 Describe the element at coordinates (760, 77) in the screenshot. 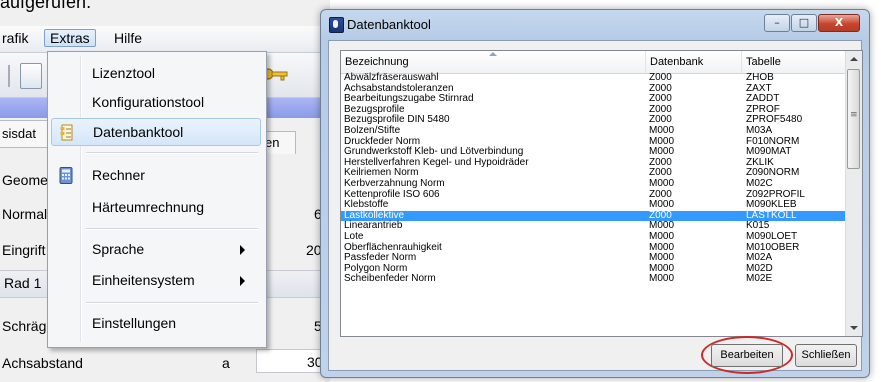

I see `cell-tabelle: ZHOB` at that location.